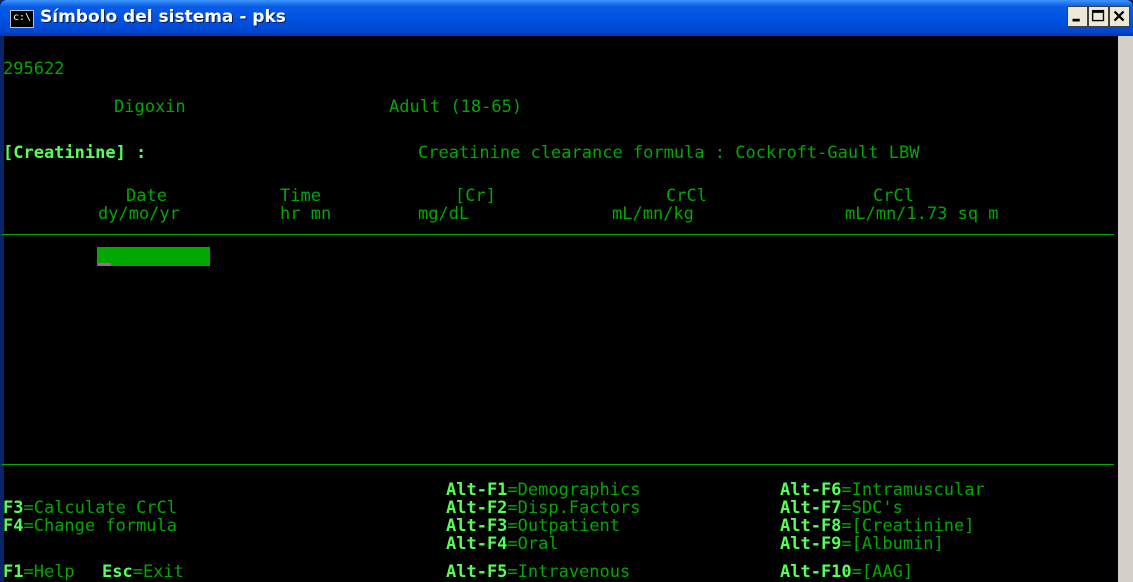  Describe the element at coordinates (564, 526) in the screenshot. I see `shortcut-label: =Outpatient` at that location.